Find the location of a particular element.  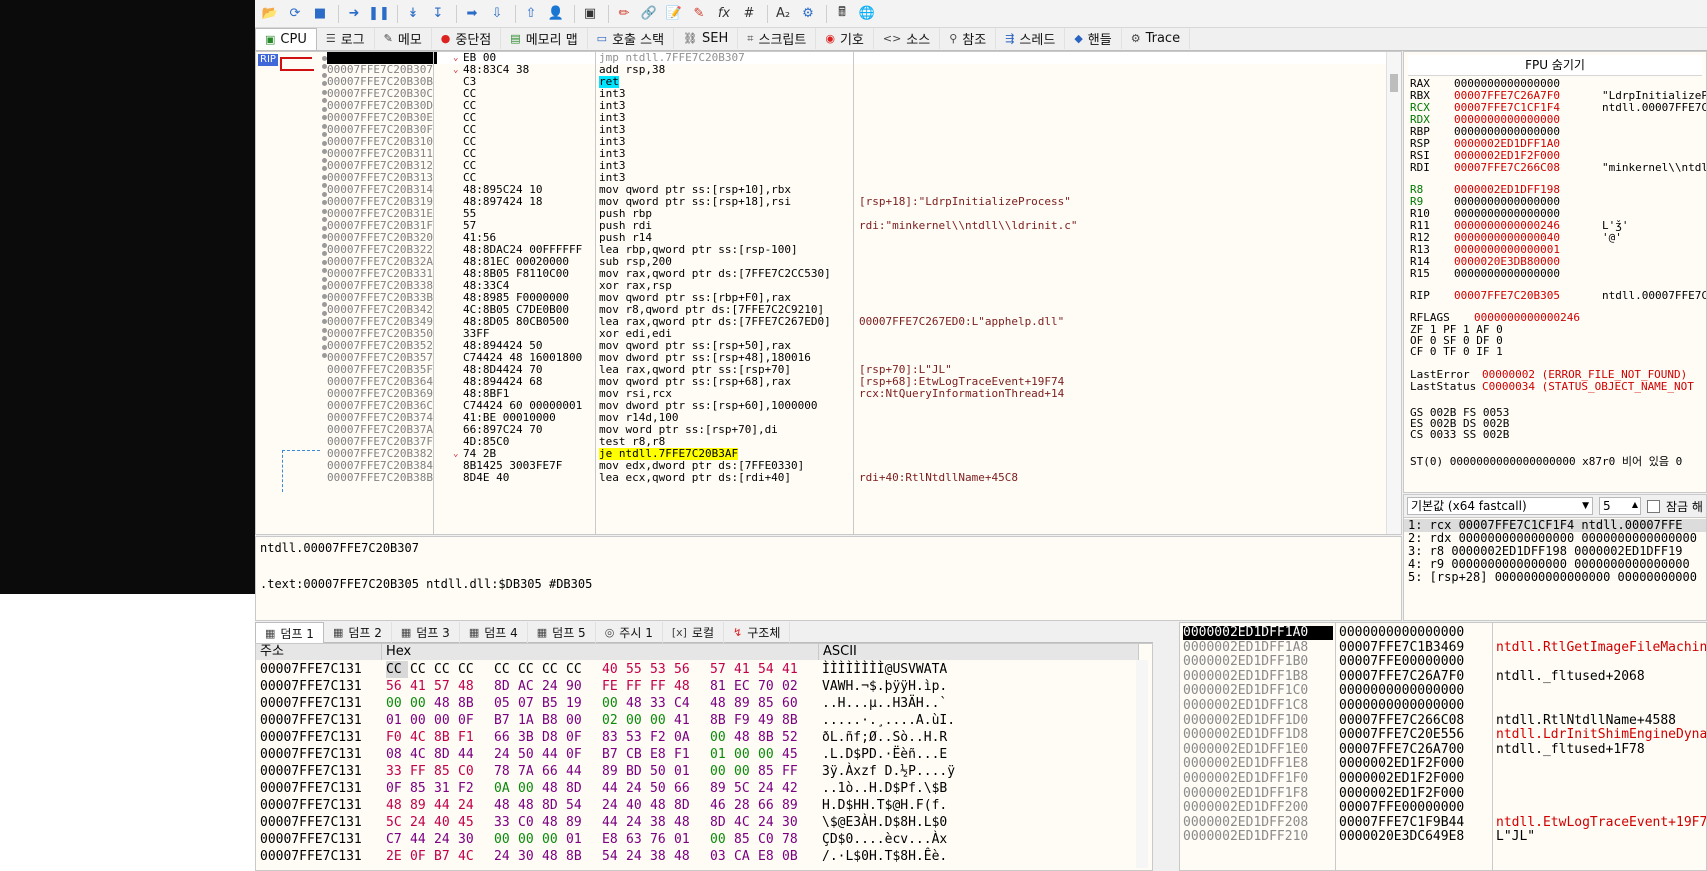

tab-script: ⌗ 스크립트 is located at coordinates (777, 38).